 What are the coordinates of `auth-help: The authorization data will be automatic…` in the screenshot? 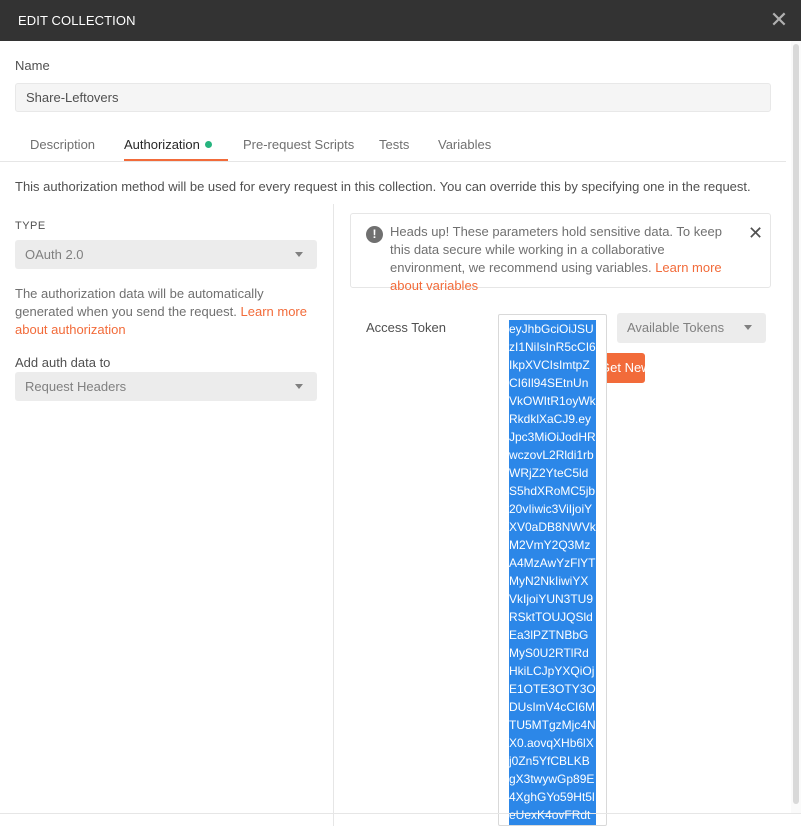 It's located at (165, 312).